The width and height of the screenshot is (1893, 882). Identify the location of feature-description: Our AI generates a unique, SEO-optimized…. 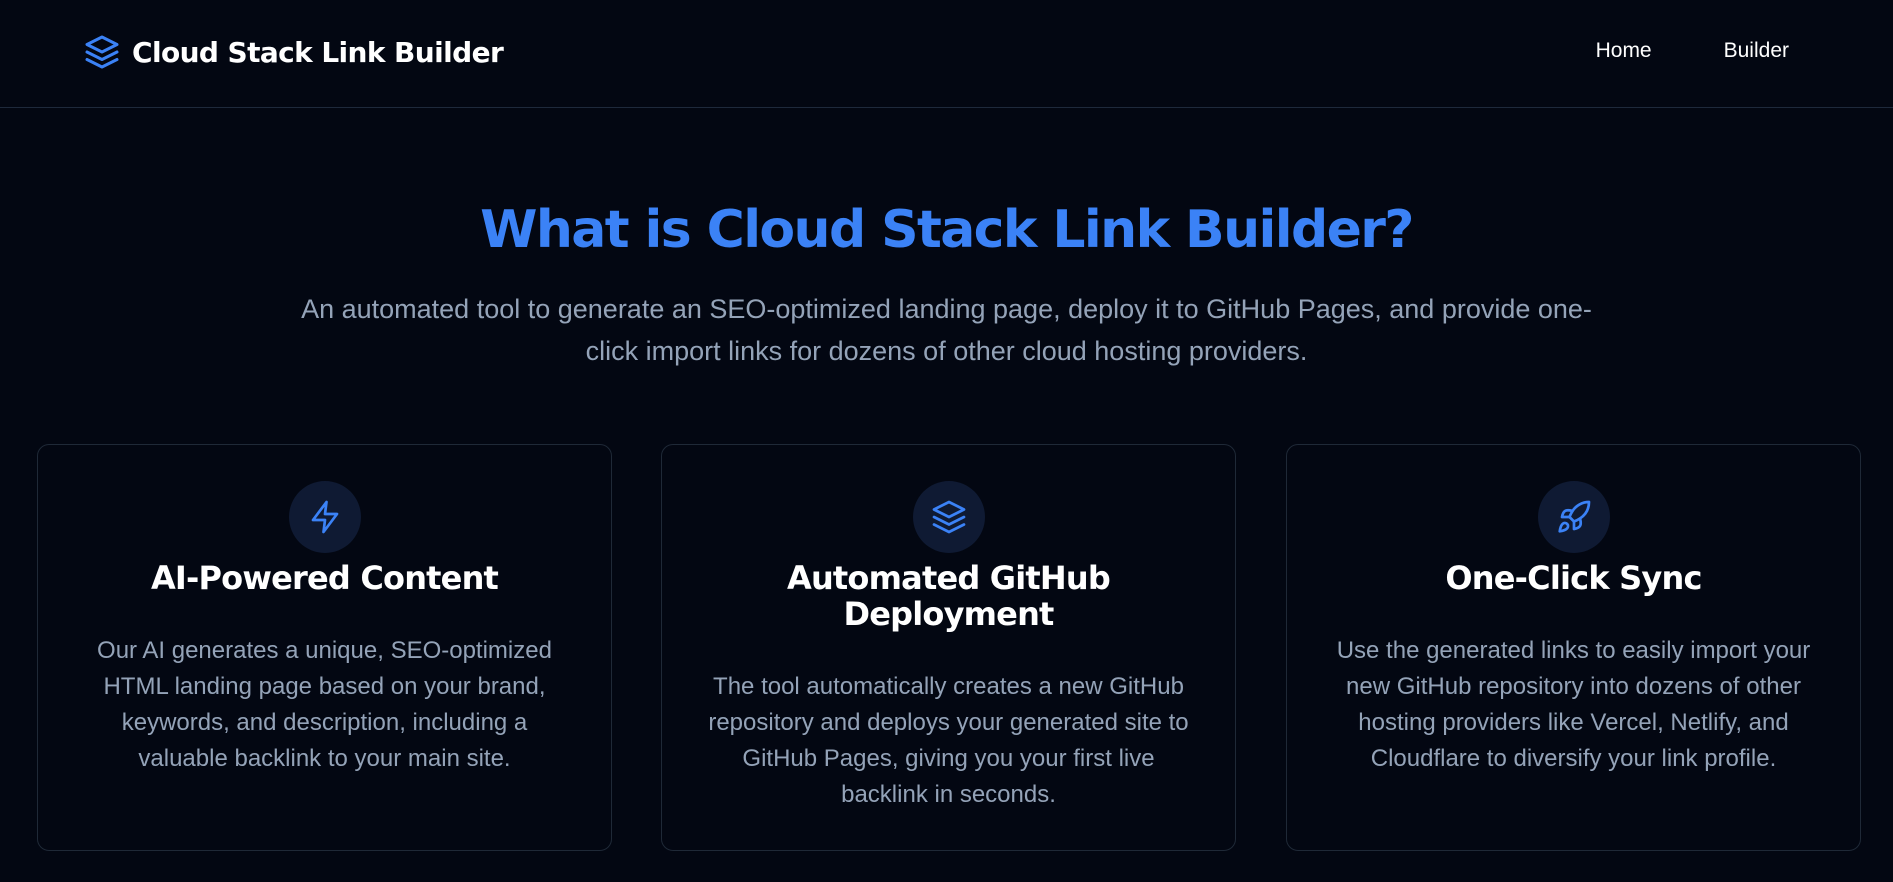
(324, 704).